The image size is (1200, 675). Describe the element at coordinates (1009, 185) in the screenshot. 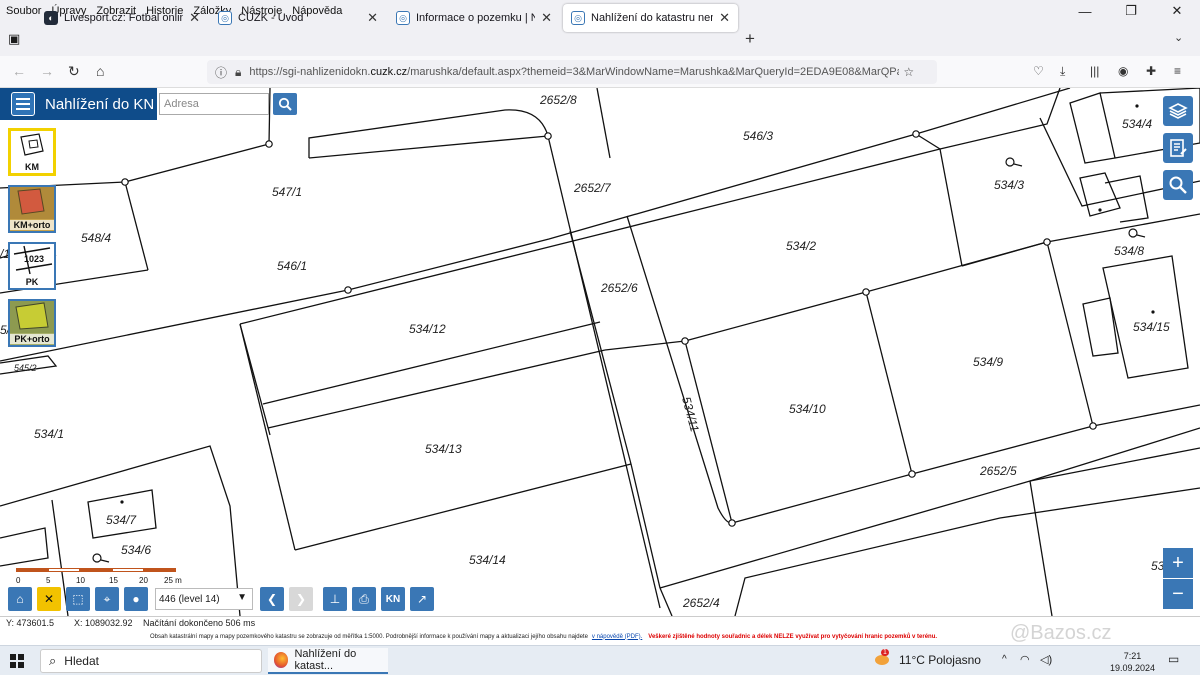

I see `parcel-label: 534/3` at that location.